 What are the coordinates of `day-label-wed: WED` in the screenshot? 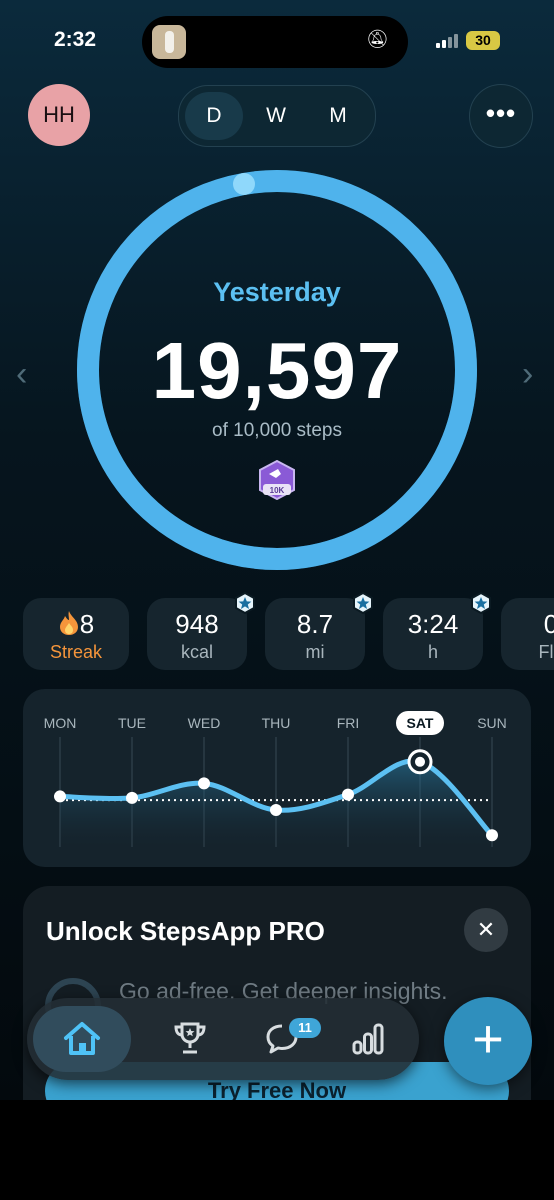 It's located at (204, 723).